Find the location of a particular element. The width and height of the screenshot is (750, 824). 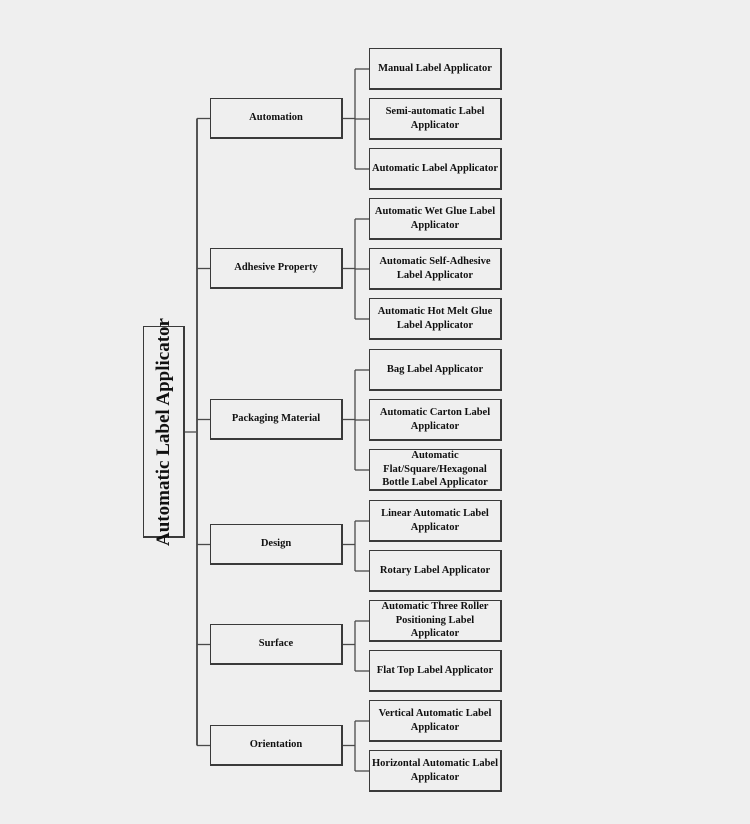

leaf-node: Automatic Wet Glue Label Applicator is located at coordinates (435, 219).